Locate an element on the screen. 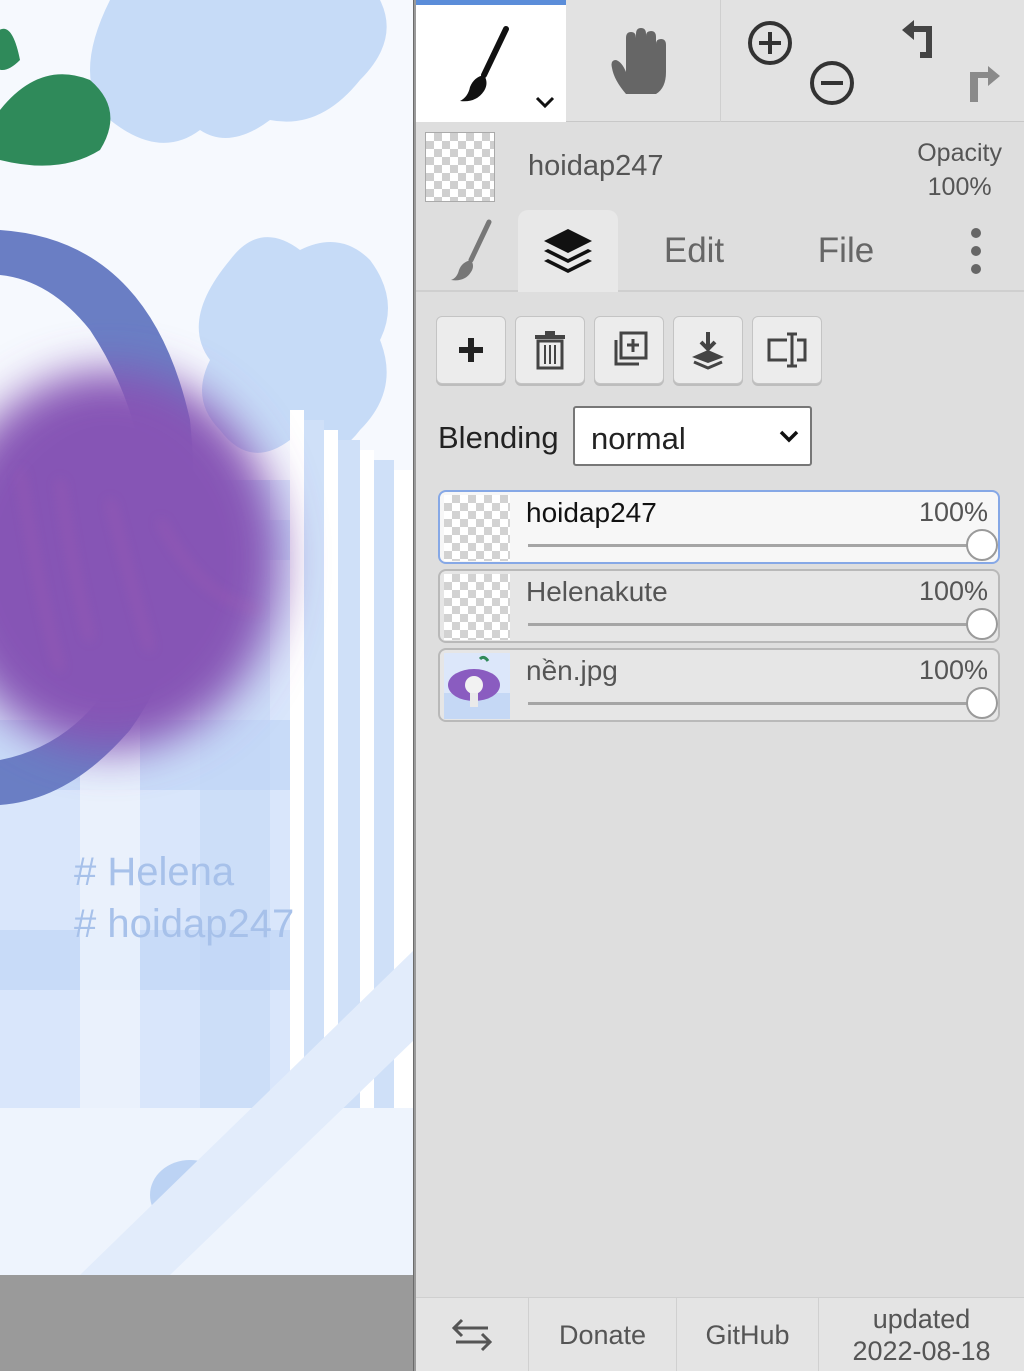 Image resolution: width=1024 pixels, height=1371 pixels. current-layer-thumbnail is located at coordinates (460, 167).